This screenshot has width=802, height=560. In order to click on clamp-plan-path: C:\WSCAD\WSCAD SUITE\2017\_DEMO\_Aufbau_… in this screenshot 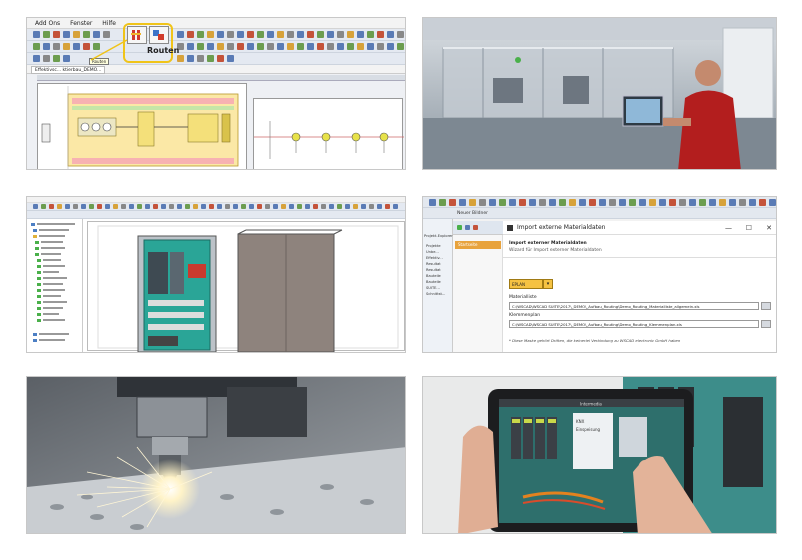, I will do `click(634, 324)`.